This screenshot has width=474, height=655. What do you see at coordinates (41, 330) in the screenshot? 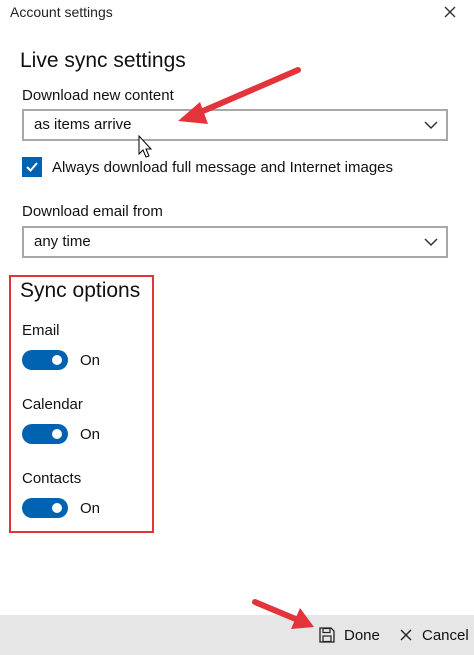
I see `email-toggle-label: Email` at bounding box center [41, 330].